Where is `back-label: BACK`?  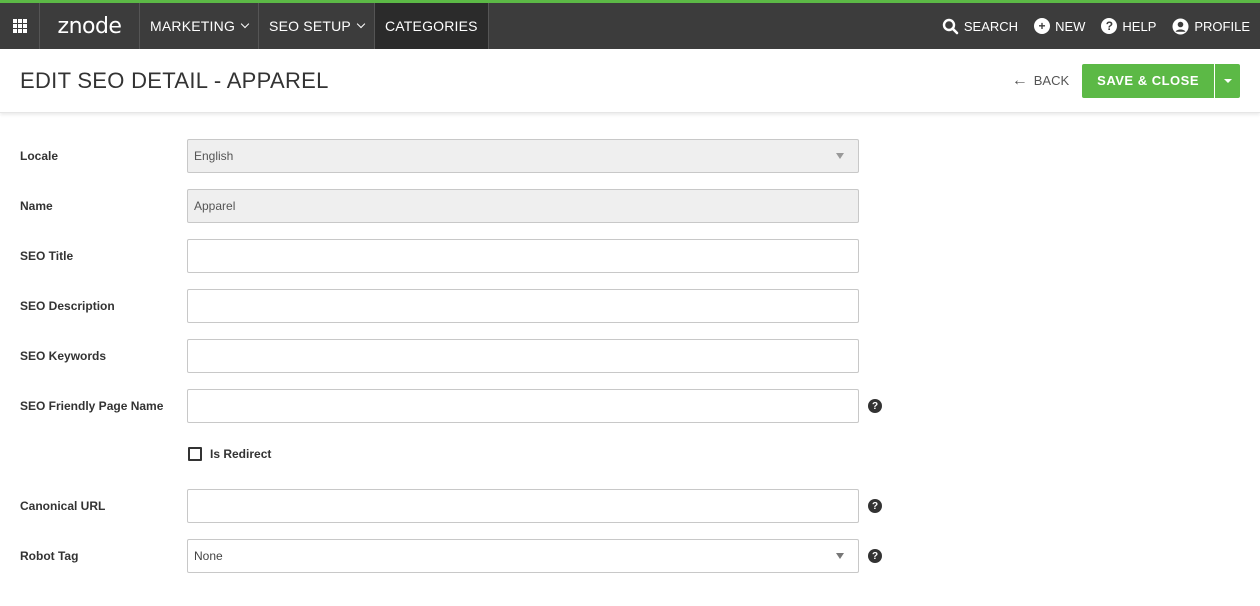
back-label: BACK is located at coordinates (1051, 80).